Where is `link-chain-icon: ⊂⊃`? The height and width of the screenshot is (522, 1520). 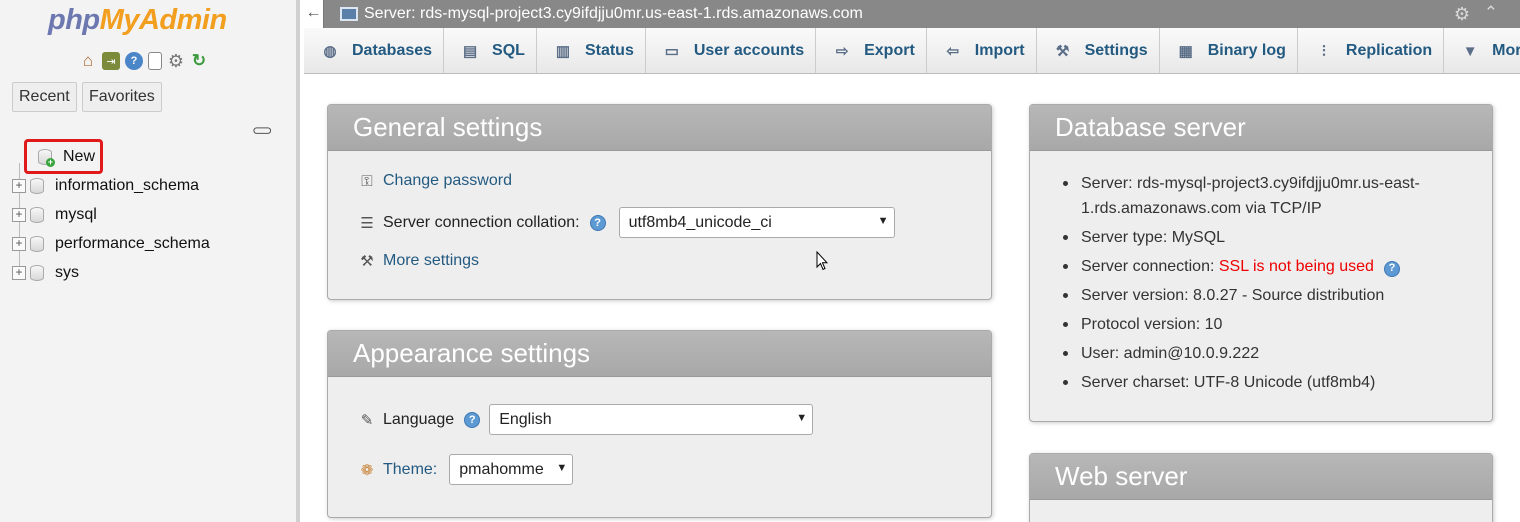 link-chain-icon: ⊂⊃ is located at coordinates (262, 130).